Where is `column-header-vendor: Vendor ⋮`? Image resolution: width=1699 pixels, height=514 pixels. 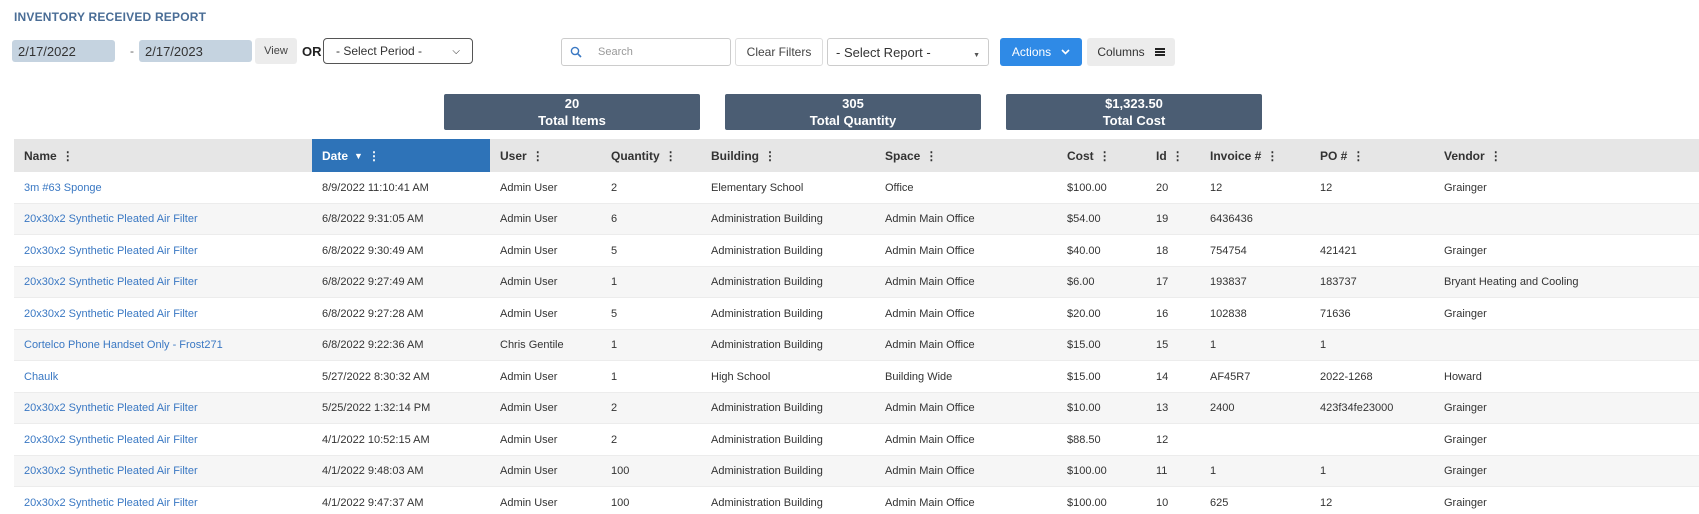 column-header-vendor: Vendor ⋮ is located at coordinates (1566, 155).